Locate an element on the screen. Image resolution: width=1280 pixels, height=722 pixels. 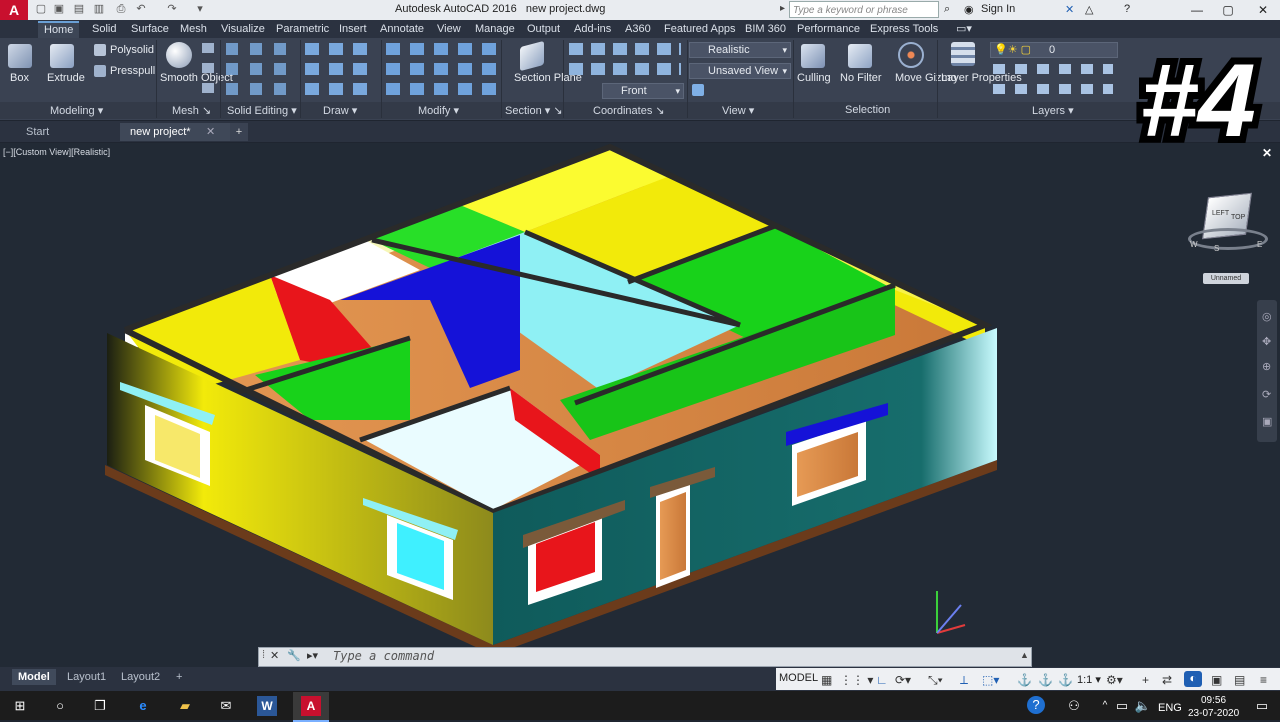
open-folder-icon: ▣ is located at coordinates (59, 9).